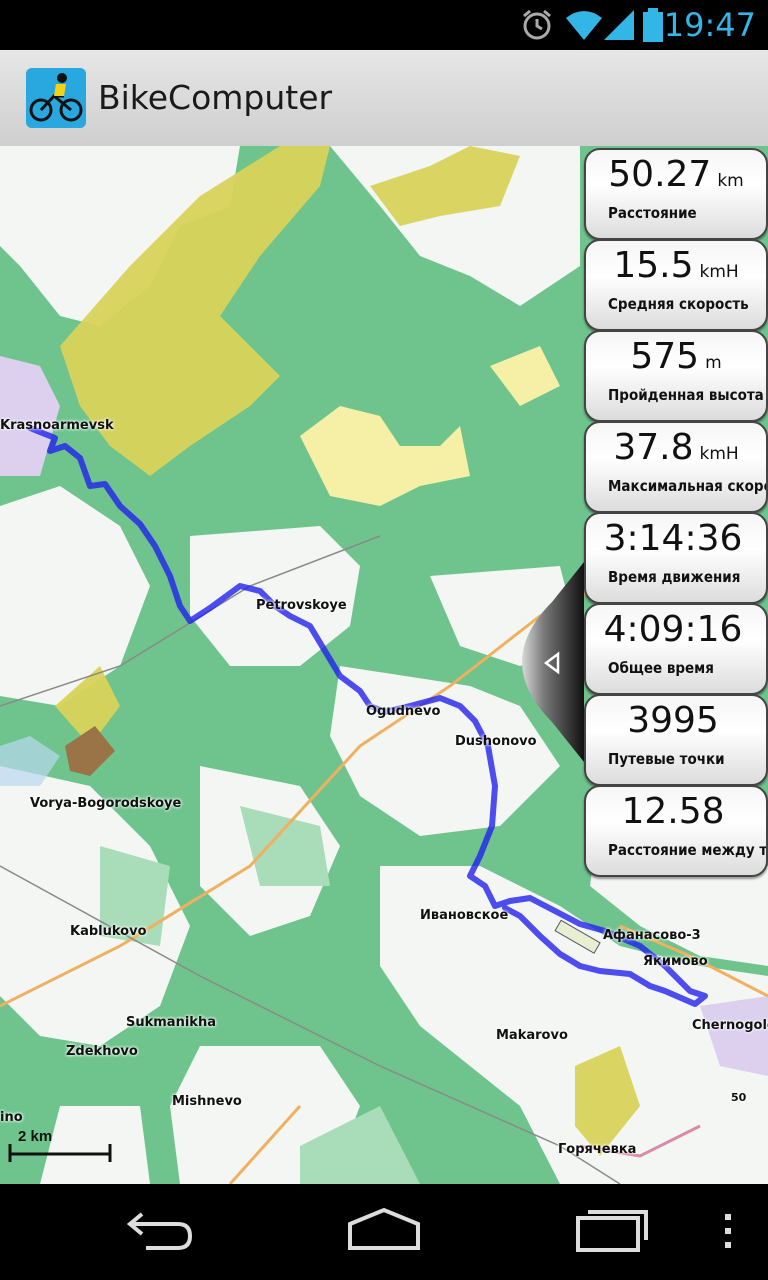  I want to click on menu-icon, so click(728, 1229).